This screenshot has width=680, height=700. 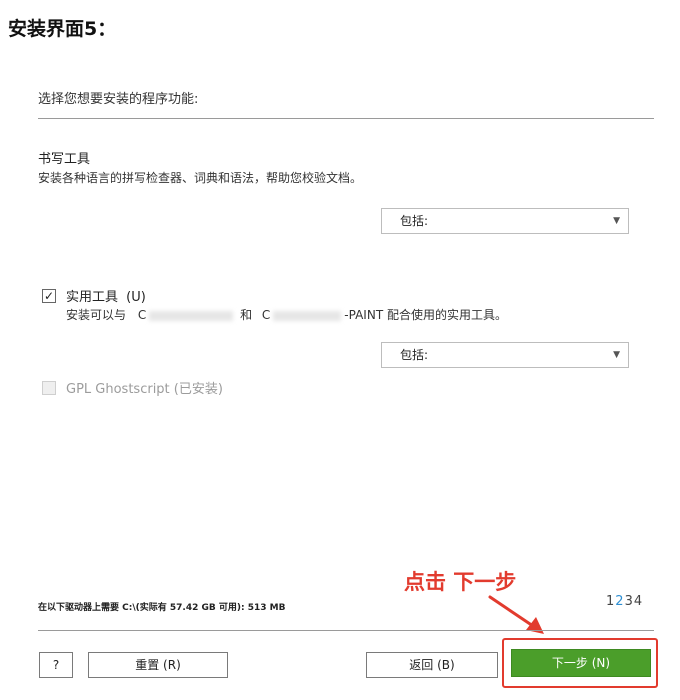 I want to click on divider-bottom, so click(x=346, y=630).